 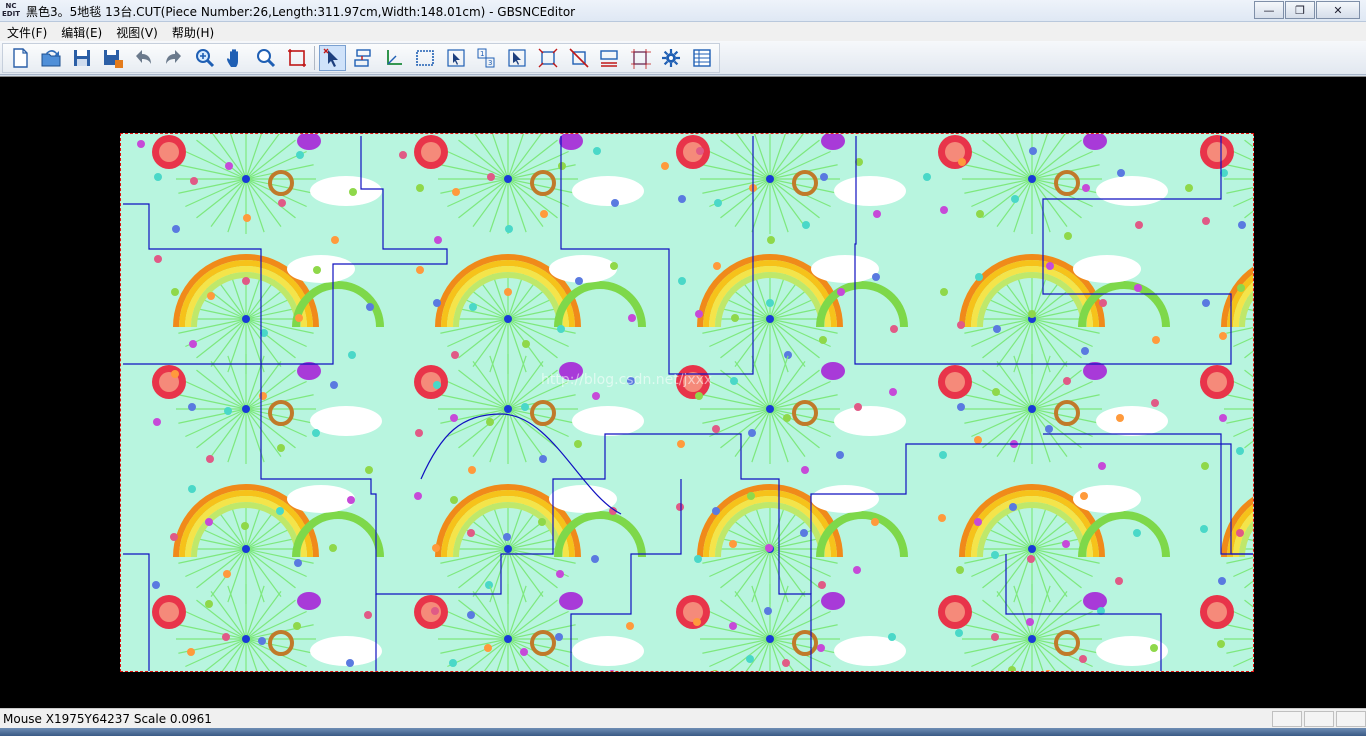 I want to click on properties-button, so click(x=701, y=58).